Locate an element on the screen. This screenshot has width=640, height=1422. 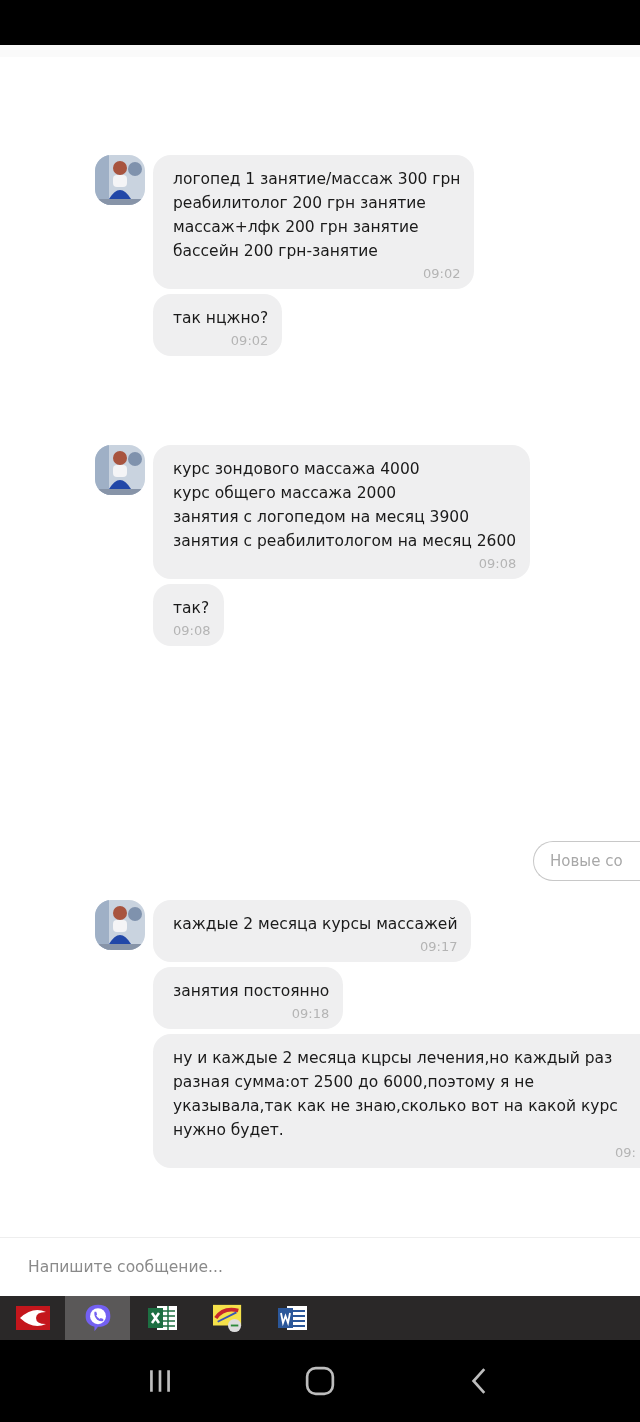
message-text: так? is located at coordinates (192, 608).